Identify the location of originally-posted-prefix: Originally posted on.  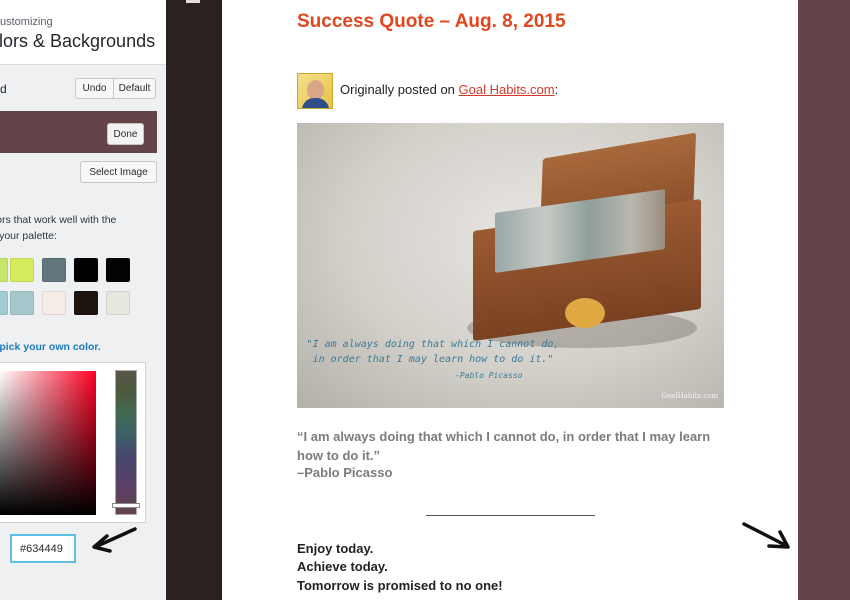
(399, 89).